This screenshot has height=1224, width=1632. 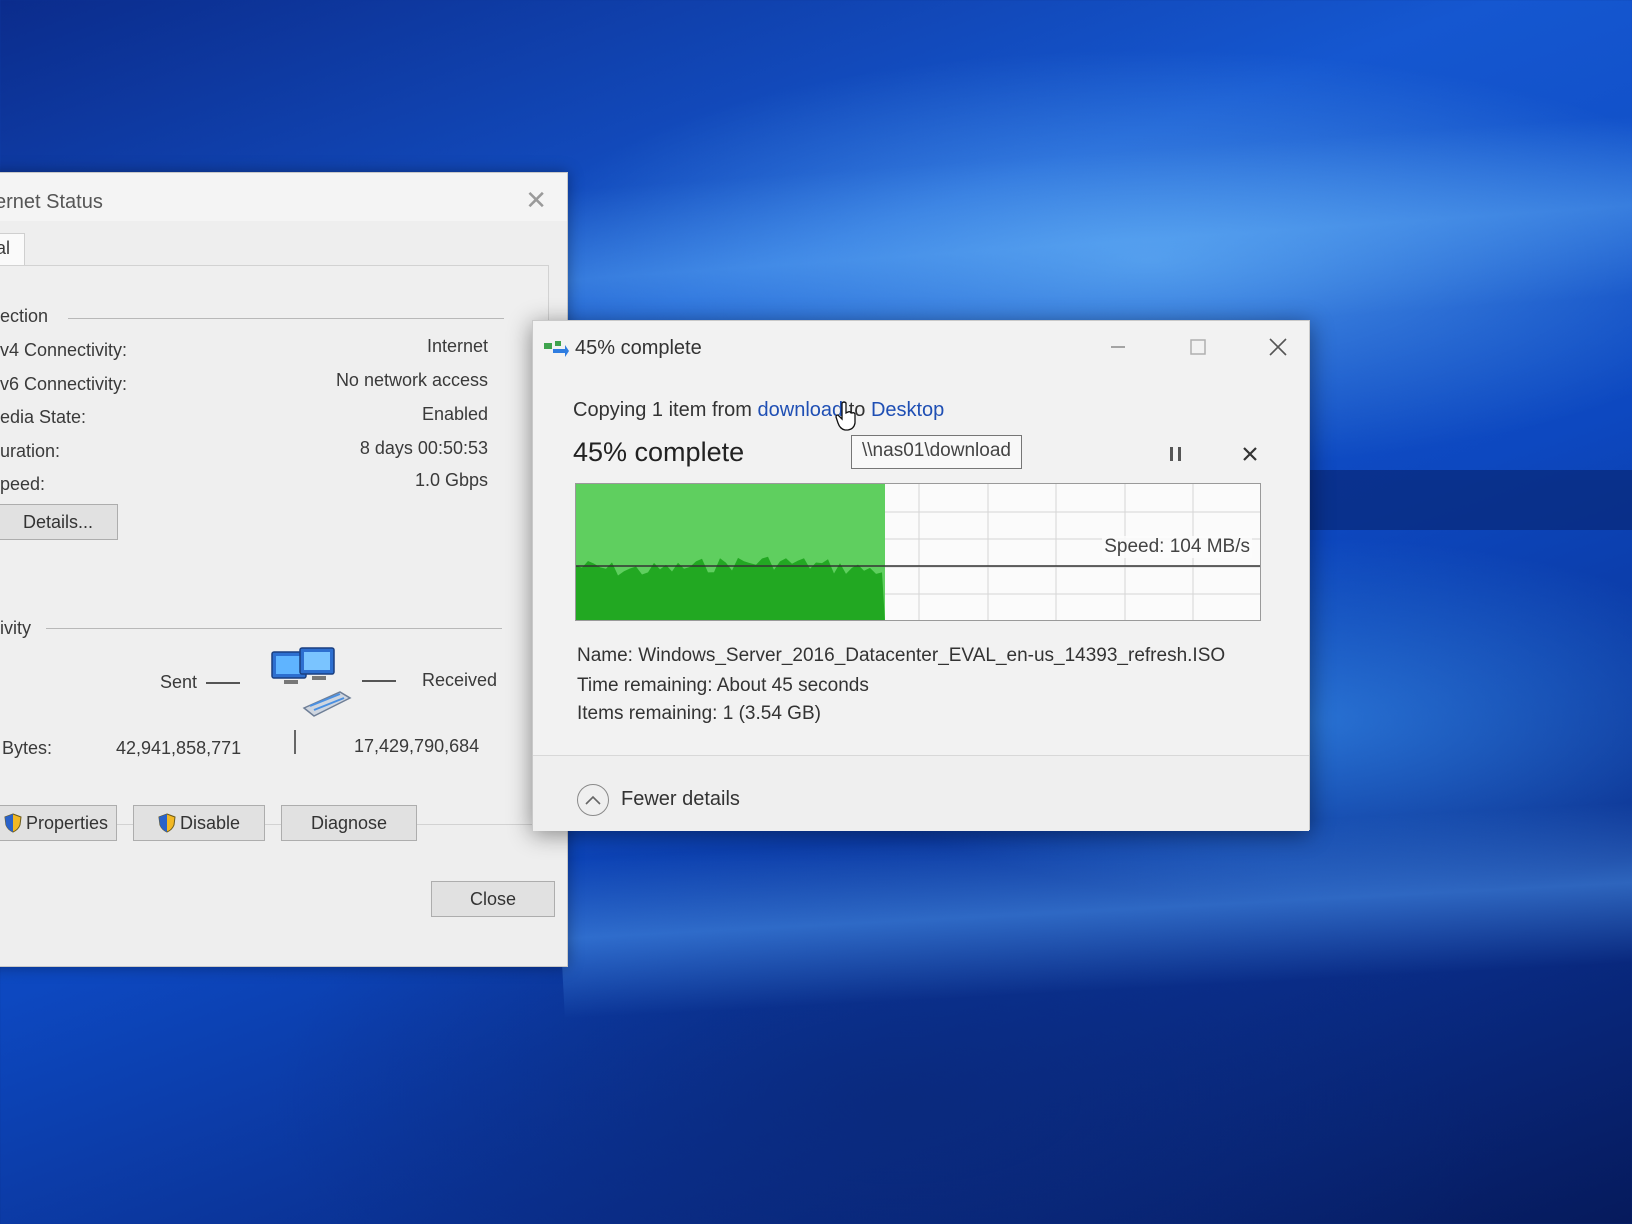 What do you see at coordinates (30, 451) in the screenshot?
I see `duration-label: uration:` at bounding box center [30, 451].